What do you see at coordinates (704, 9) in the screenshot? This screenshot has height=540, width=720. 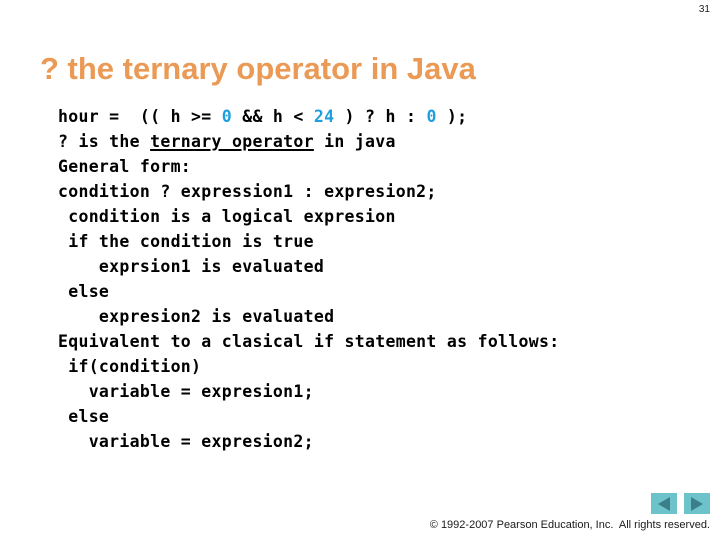 I see `slide-number: 31` at bounding box center [704, 9].